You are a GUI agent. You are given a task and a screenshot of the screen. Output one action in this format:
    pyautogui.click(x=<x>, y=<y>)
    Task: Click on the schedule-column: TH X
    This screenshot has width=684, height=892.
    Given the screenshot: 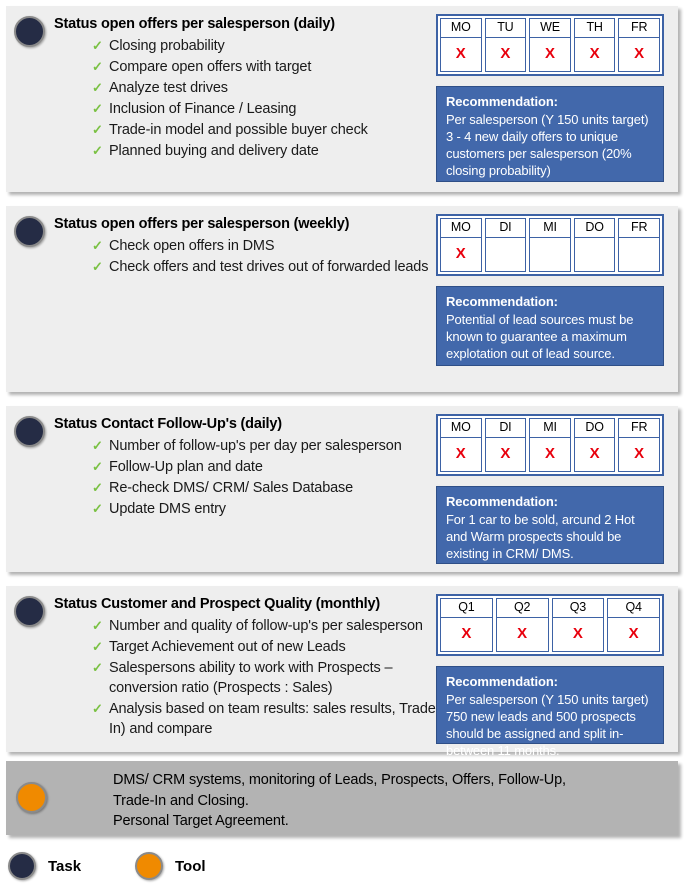 What is the action you would take?
    pyautogui.click(x=594, y=45)
    